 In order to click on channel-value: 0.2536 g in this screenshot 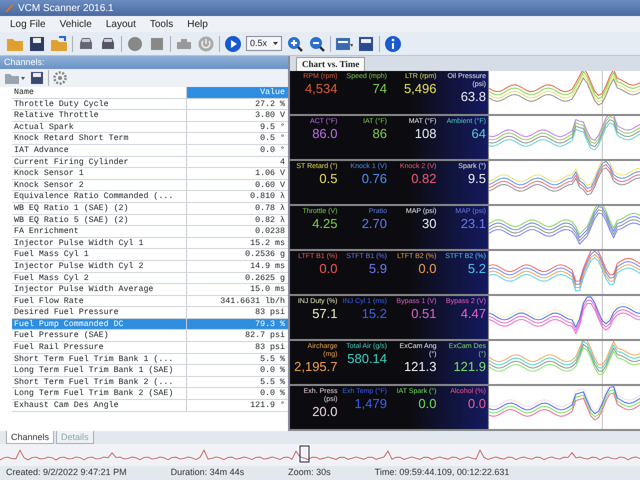, I will do `click(265, 254)`.